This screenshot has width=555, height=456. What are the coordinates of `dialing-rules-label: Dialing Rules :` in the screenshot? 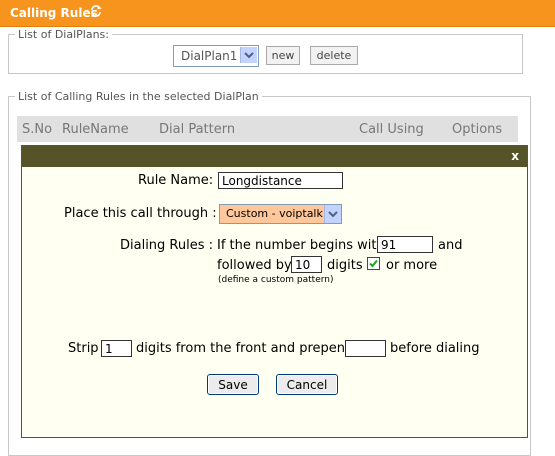 It's located at (167, 245).